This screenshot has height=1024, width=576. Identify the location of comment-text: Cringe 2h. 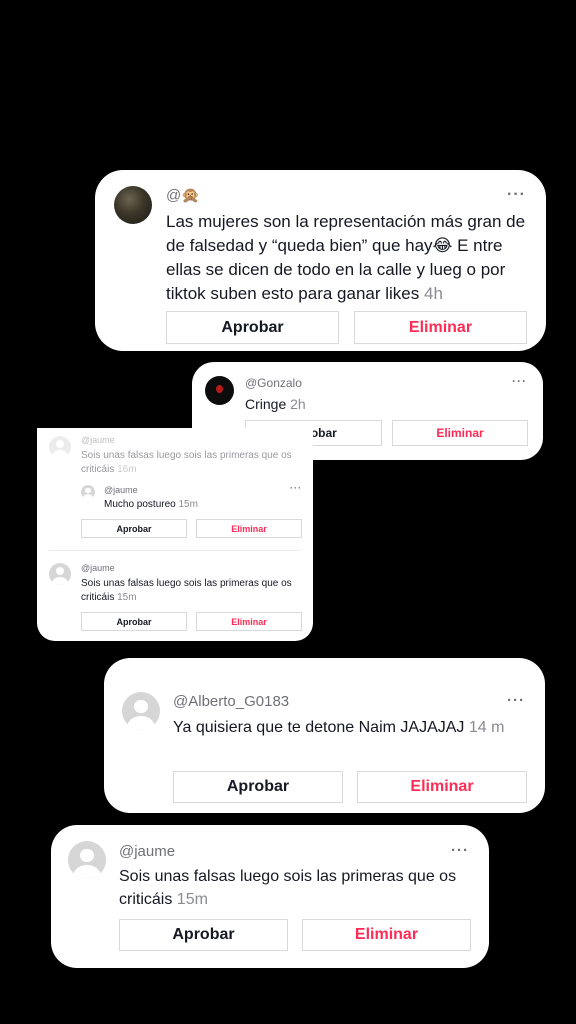
(275, 404).